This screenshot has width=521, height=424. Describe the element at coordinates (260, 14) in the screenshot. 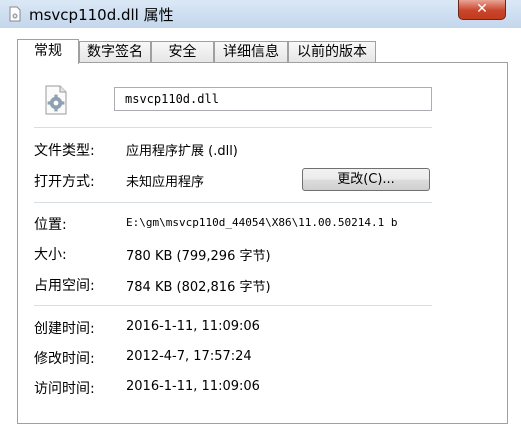

I see `title-bar: msvcp110d.dll 属性 ✕` at that location.